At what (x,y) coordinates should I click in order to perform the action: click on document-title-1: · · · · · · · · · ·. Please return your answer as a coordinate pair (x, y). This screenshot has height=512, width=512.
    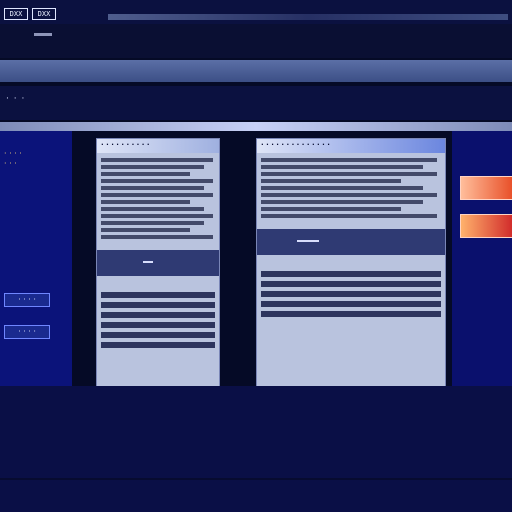
    Looking at the image, I should click on (125, 145).